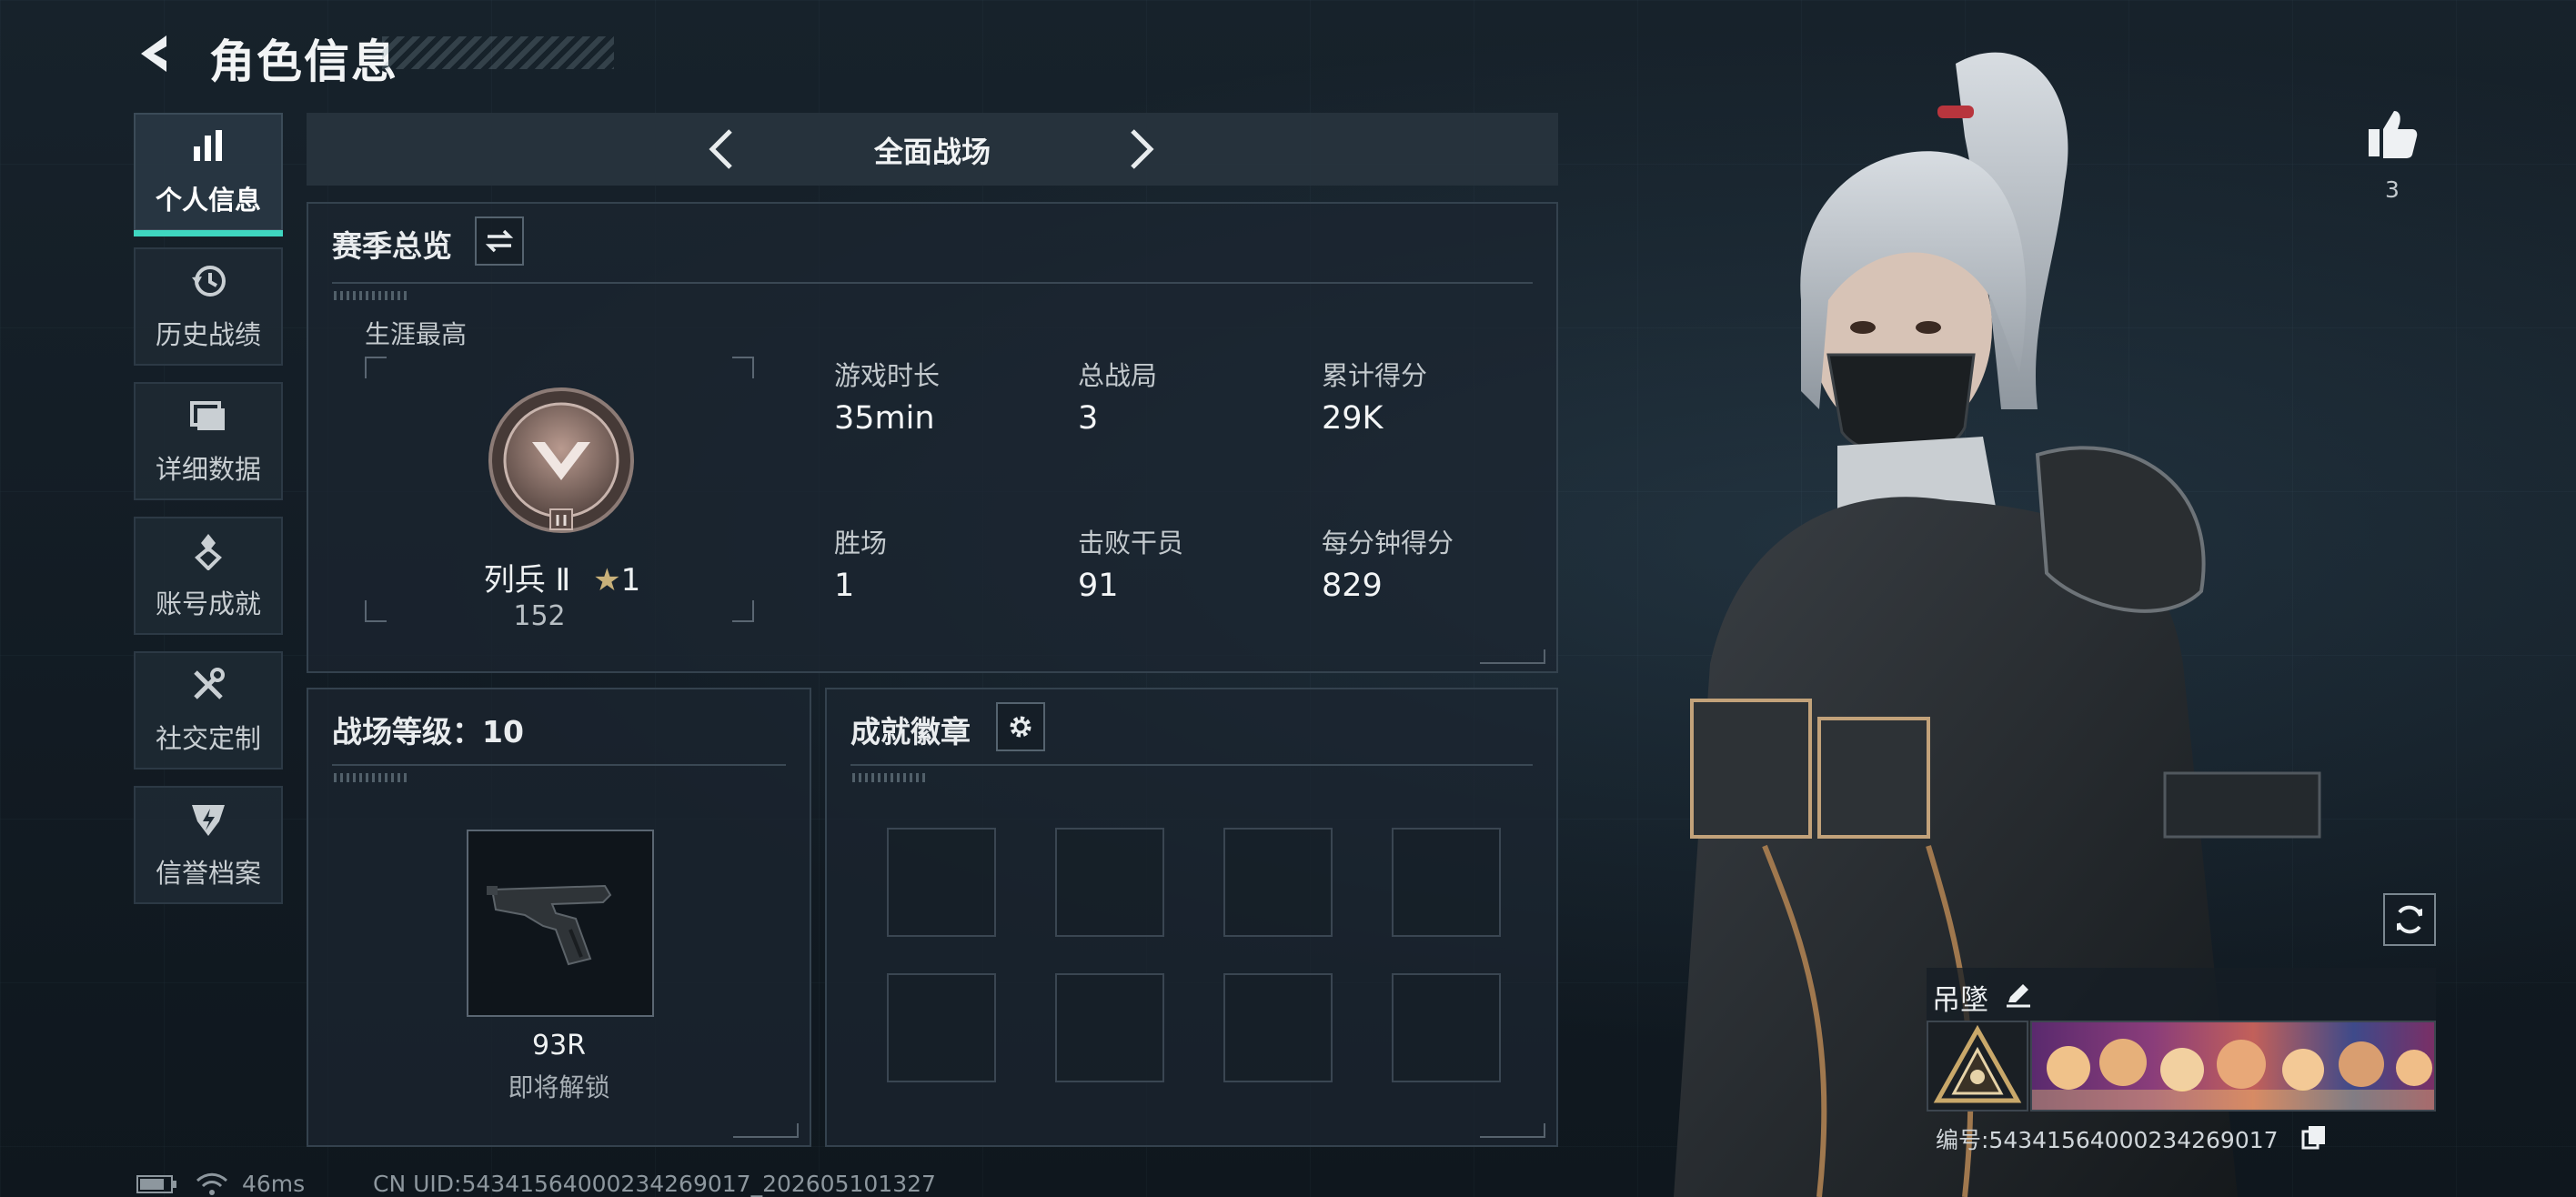 This screenshot has height=1197, width=2576. What do you see at coordinates (428, 731) in the screenshot?
I see `battlefield-level-title: 战场等级：10` at bounding box center [428, 731].